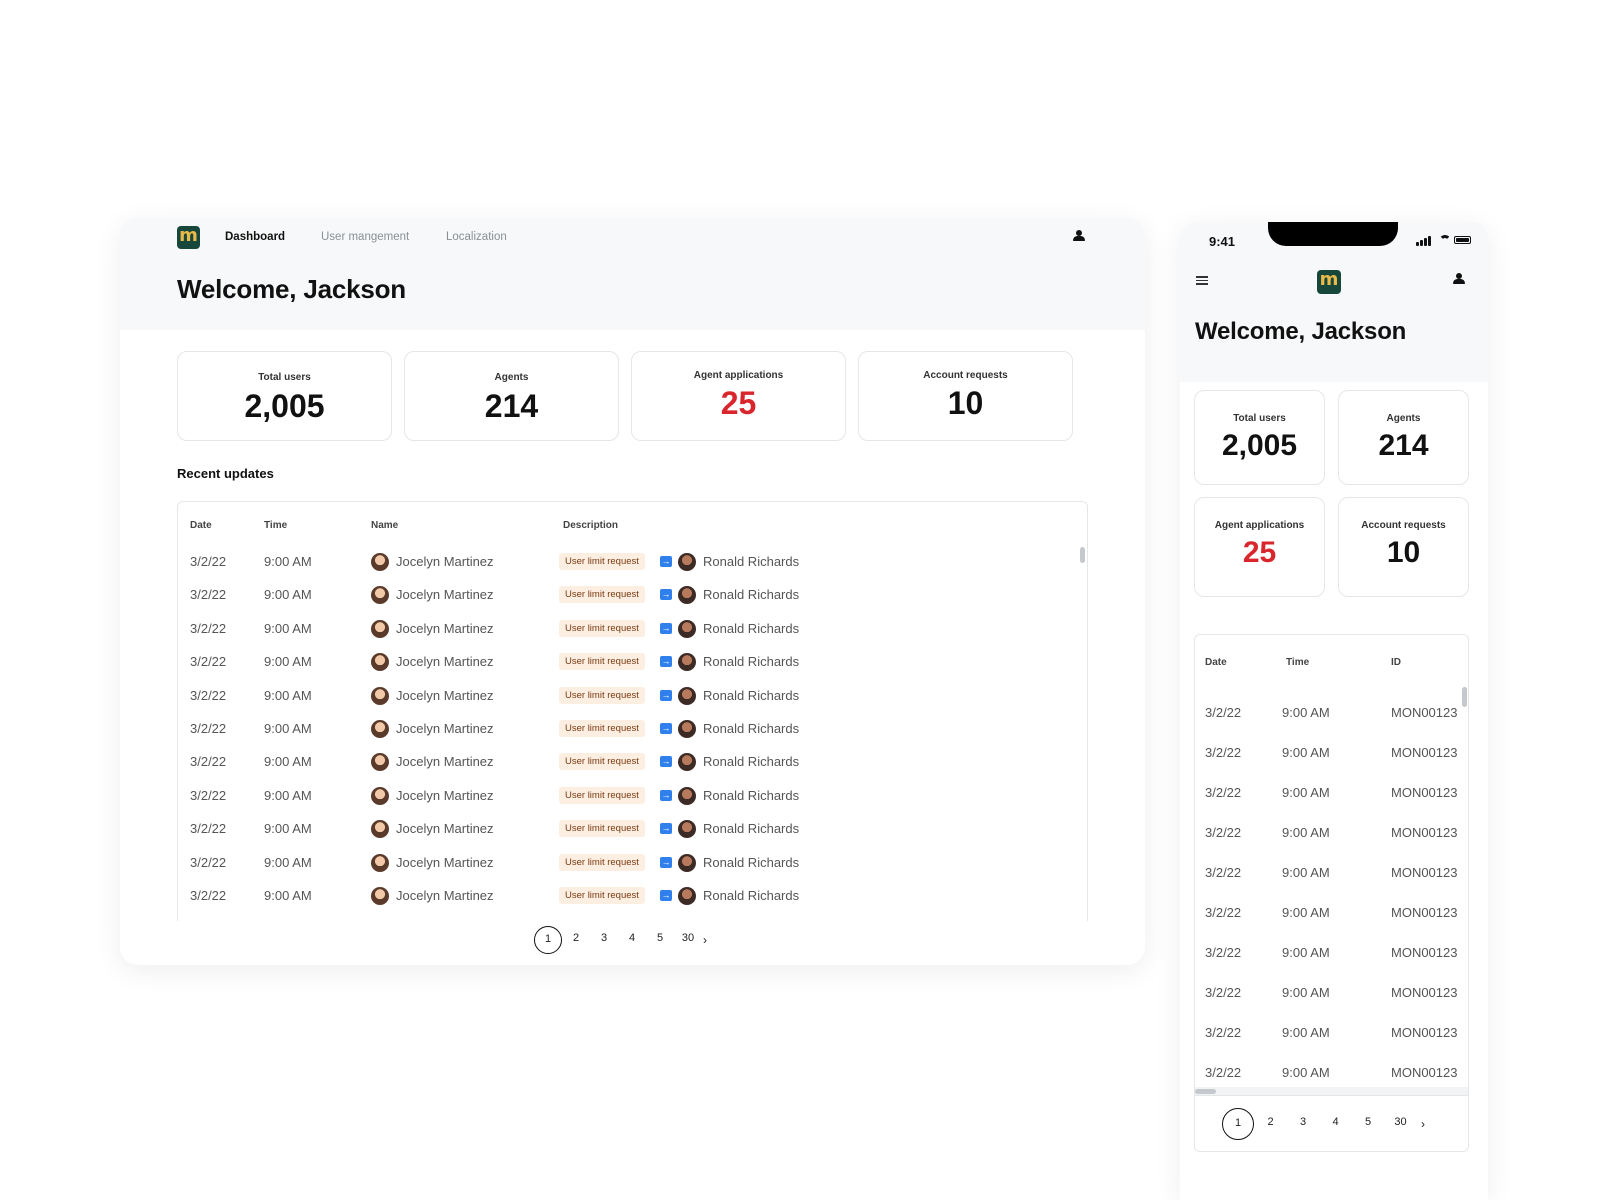 This screenshot has height=1200, width=1600. What do you see at coordinates (384, 525) in the screenshot?
I see `column-header-name: Name` at bounding box center [384, 525].